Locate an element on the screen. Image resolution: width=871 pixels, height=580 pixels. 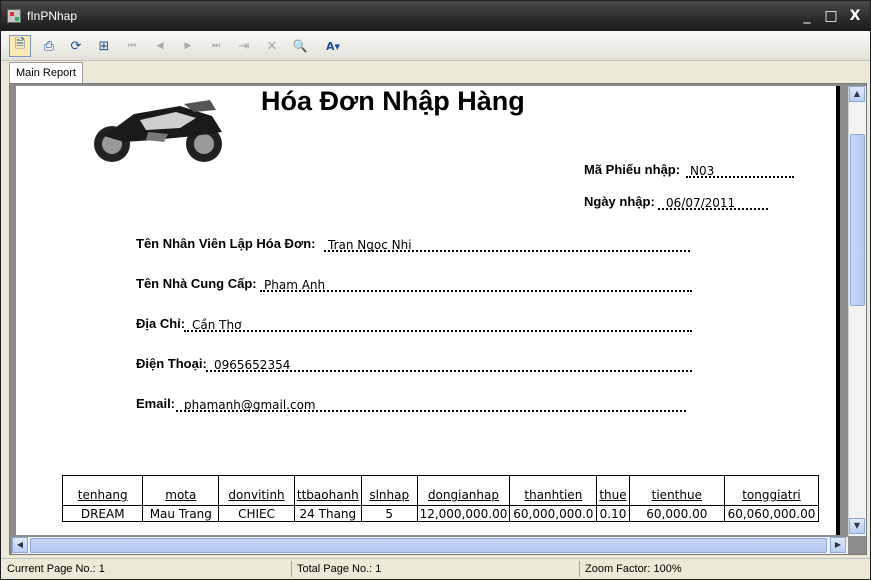
horizontal-scrollbar: ◀ ▶ is located at coordinates (430, 545).